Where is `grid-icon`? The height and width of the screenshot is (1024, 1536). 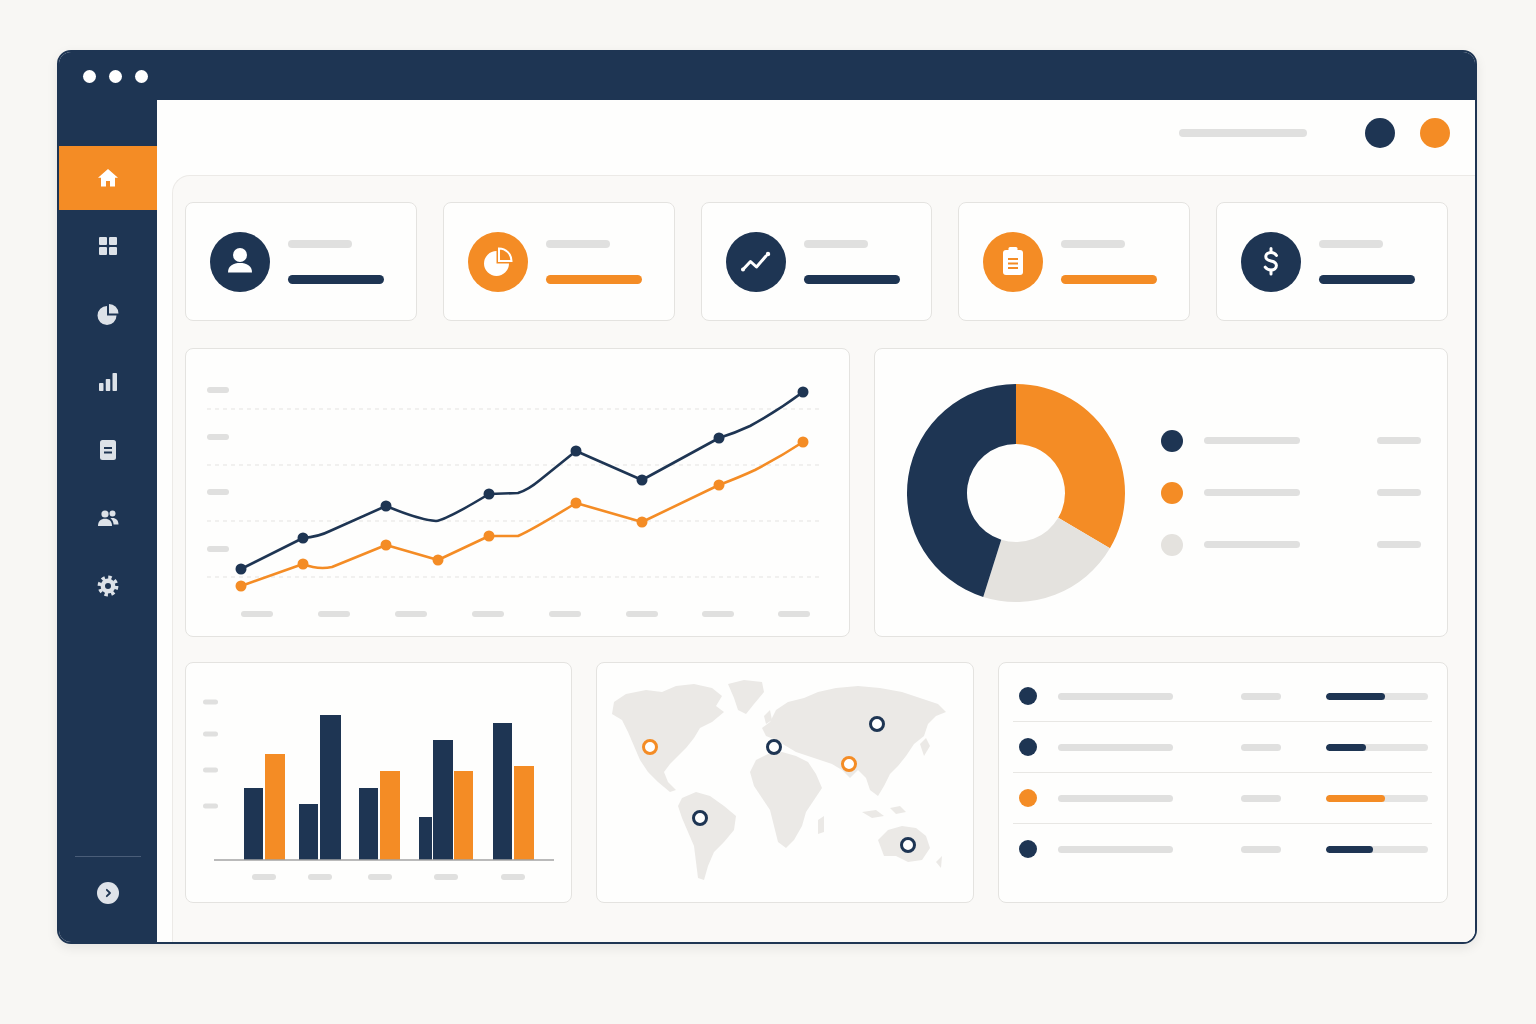
grid-icon is located at coordinates (108, 246).